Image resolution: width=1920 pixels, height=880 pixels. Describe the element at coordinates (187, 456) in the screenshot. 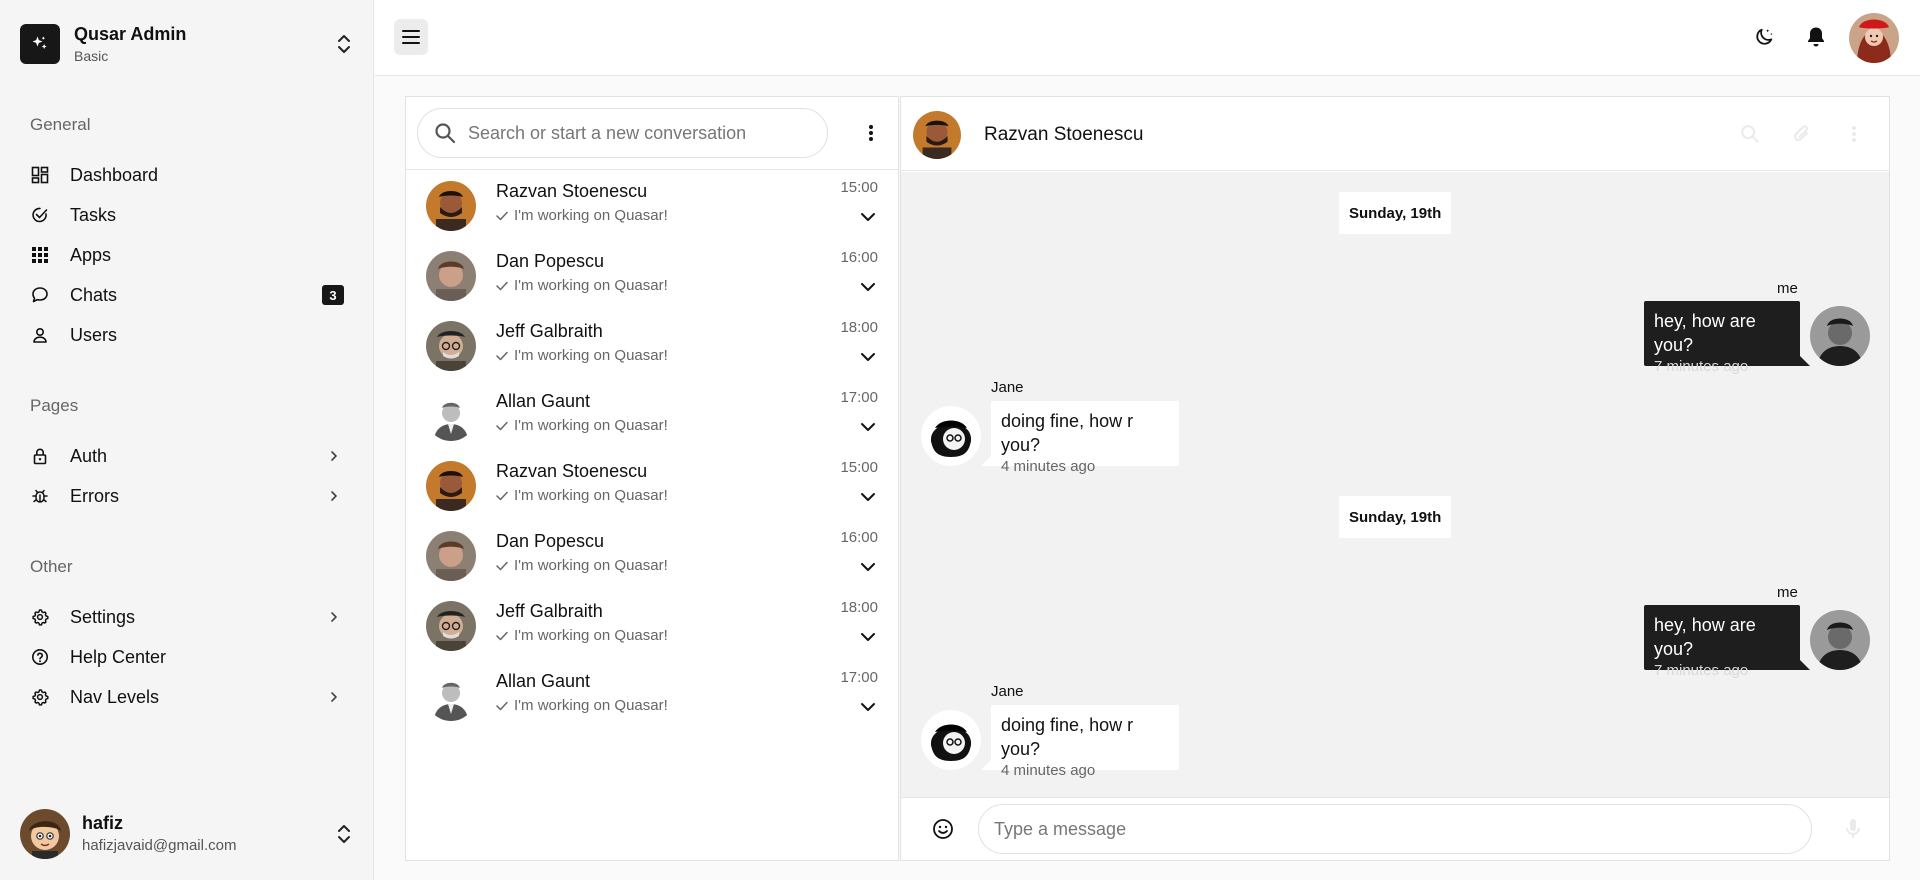

I see `sidebar-item-auth: Auth` at that location.